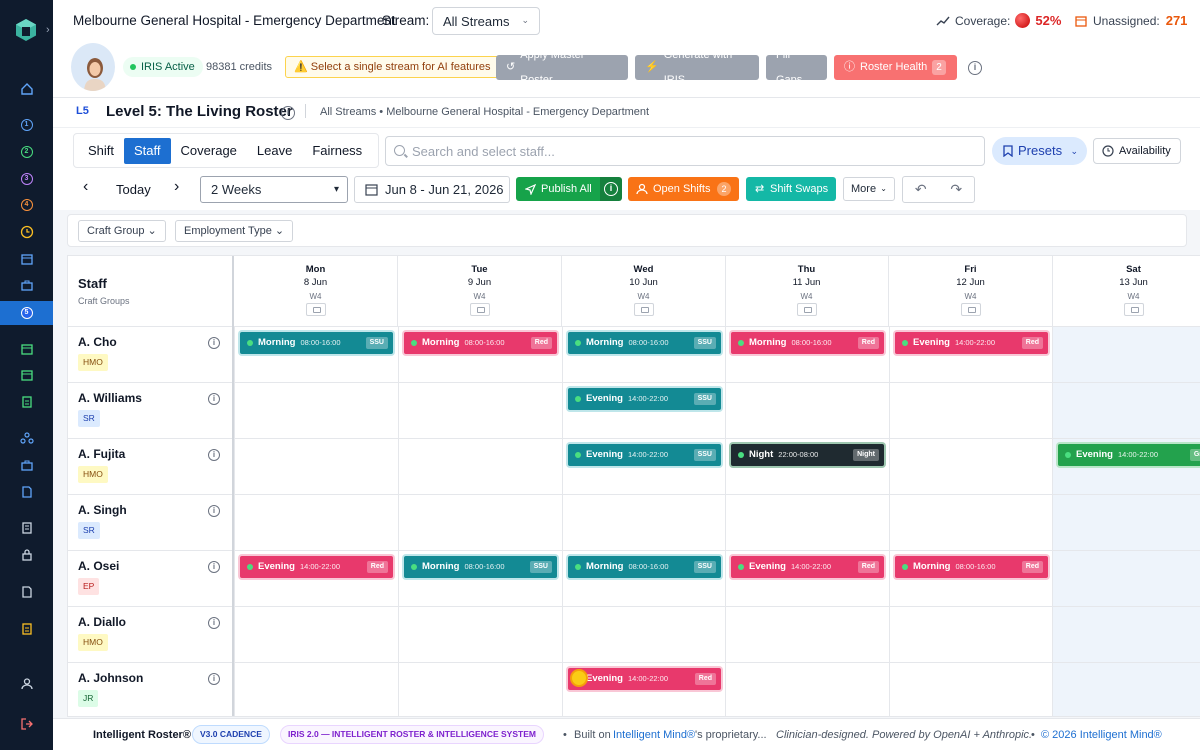 This screenshot has width=1200, height=750. What do you see at coordinates (48, 30) in the screenshot?
I see `collapse-sidebar-icon: ›` at bounding box center [48, 30].